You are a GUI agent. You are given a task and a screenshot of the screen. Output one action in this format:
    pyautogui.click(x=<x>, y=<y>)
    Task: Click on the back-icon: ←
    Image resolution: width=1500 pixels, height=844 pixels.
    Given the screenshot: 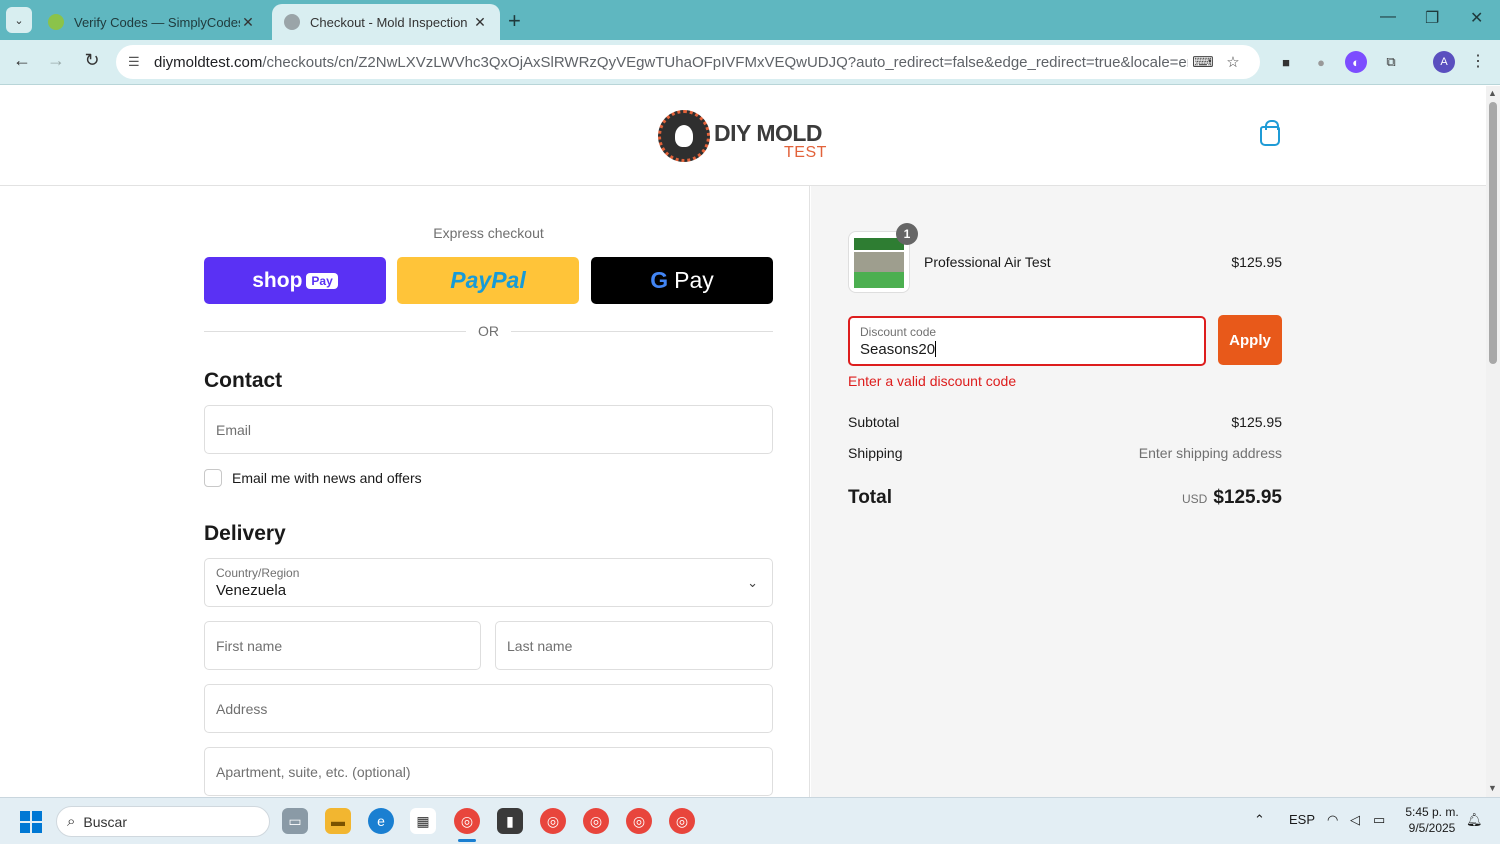 What is the action you would take?
    pyautogui.click(x=22, y=60)
    